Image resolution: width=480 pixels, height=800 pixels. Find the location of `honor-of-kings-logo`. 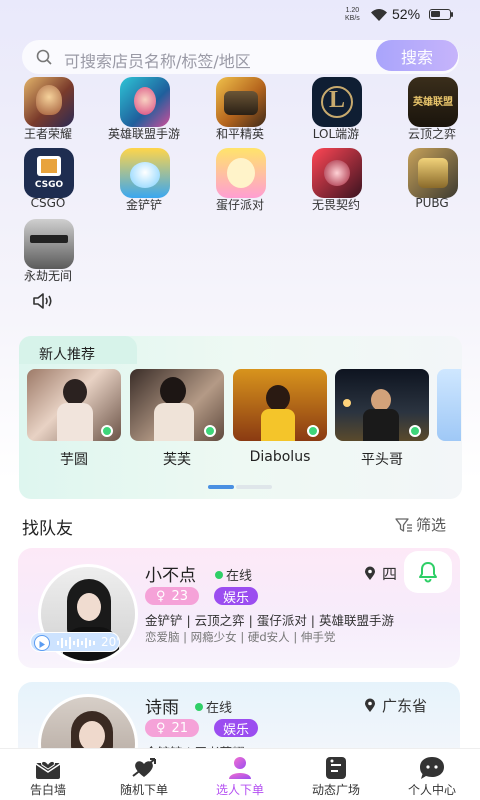

honor-of-kings-logo is located at coordinates (49, 102).